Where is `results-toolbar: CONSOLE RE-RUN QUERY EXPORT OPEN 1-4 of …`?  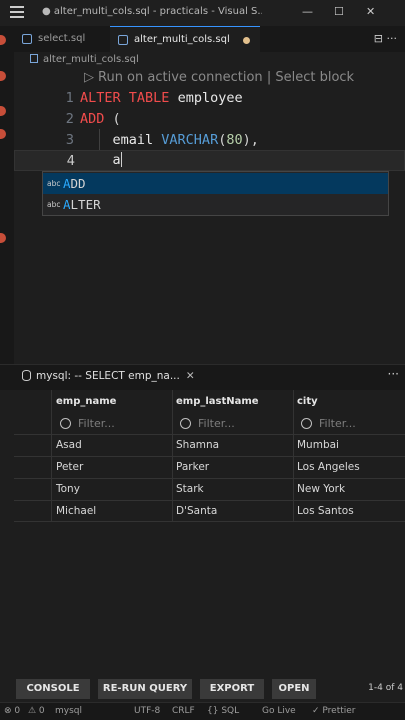
results-toolbar: CONSOLE RE-RUN QUERY EXPORT OPEN 1-4 of … is located at coordinates (209, 689).